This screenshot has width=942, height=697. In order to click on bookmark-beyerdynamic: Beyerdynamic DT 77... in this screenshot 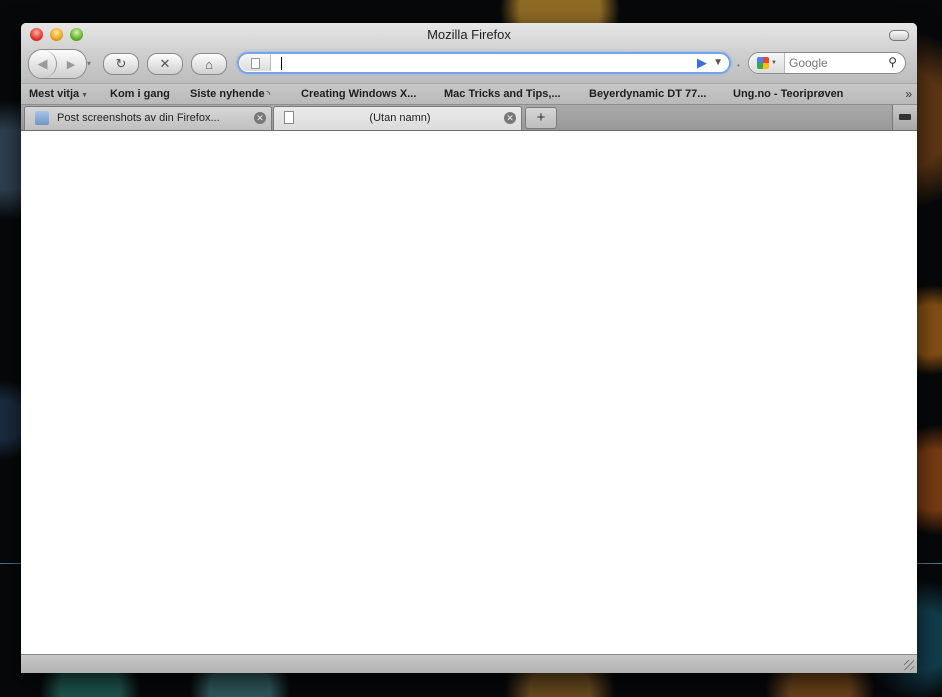, I will do `click(647, 94)`.